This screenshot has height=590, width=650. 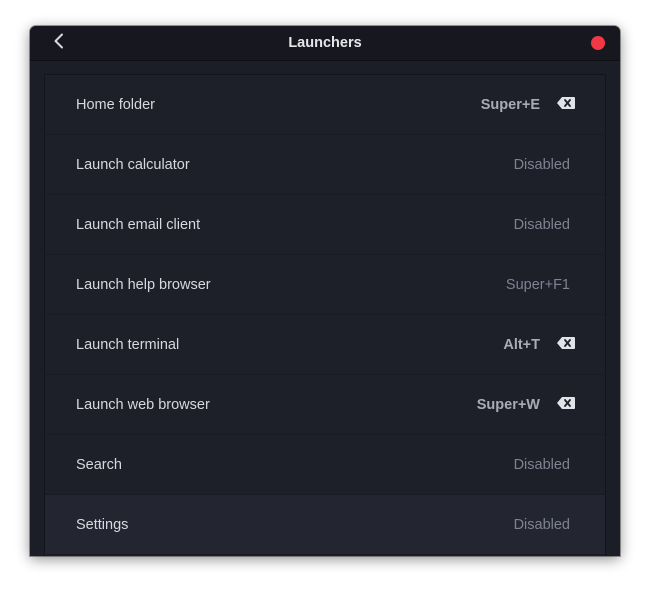 What do you see at coordinates (325, 225) in the screenshot?
I see `shortcut-row-launch-email-client: Launch email client Disabled` at bounding box center [325, 225].